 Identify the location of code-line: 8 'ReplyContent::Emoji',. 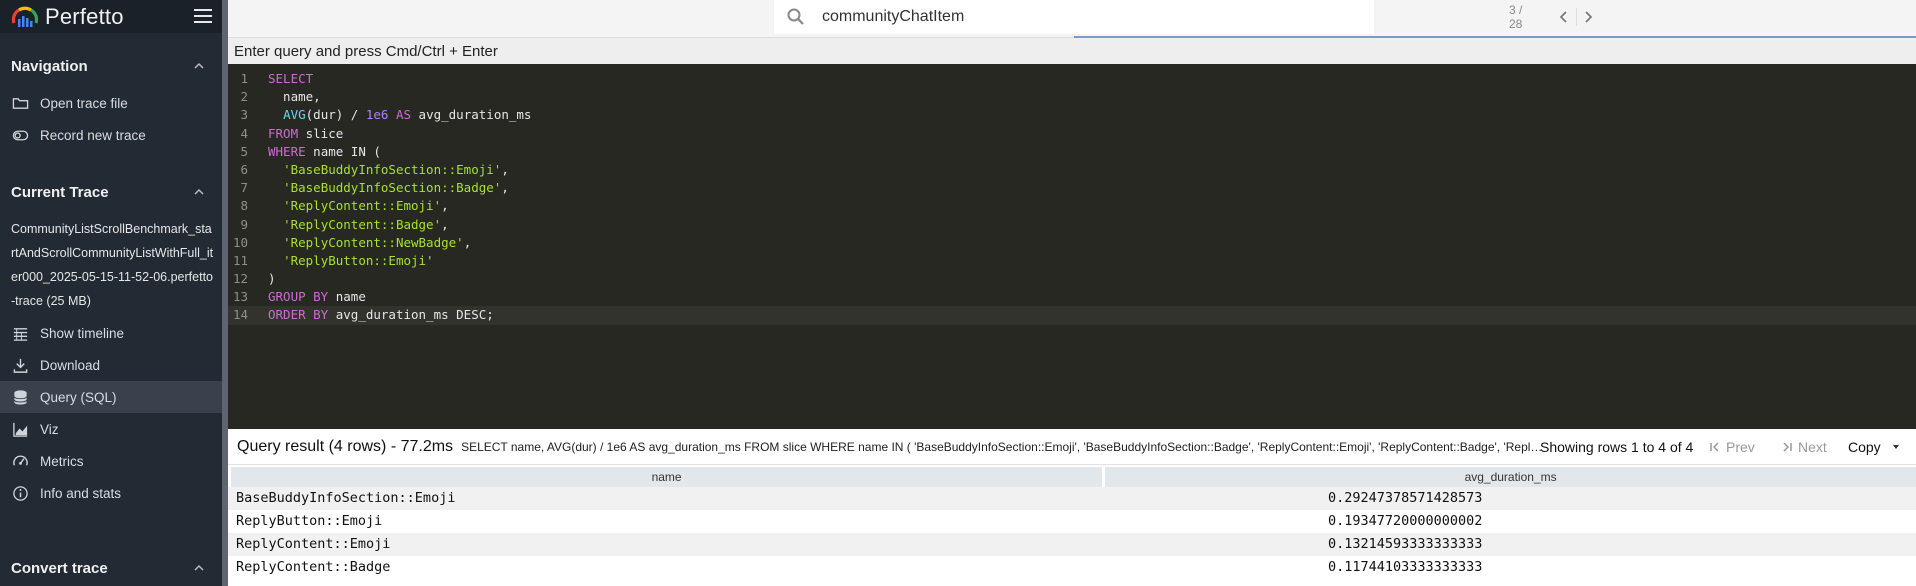
(344, 206).